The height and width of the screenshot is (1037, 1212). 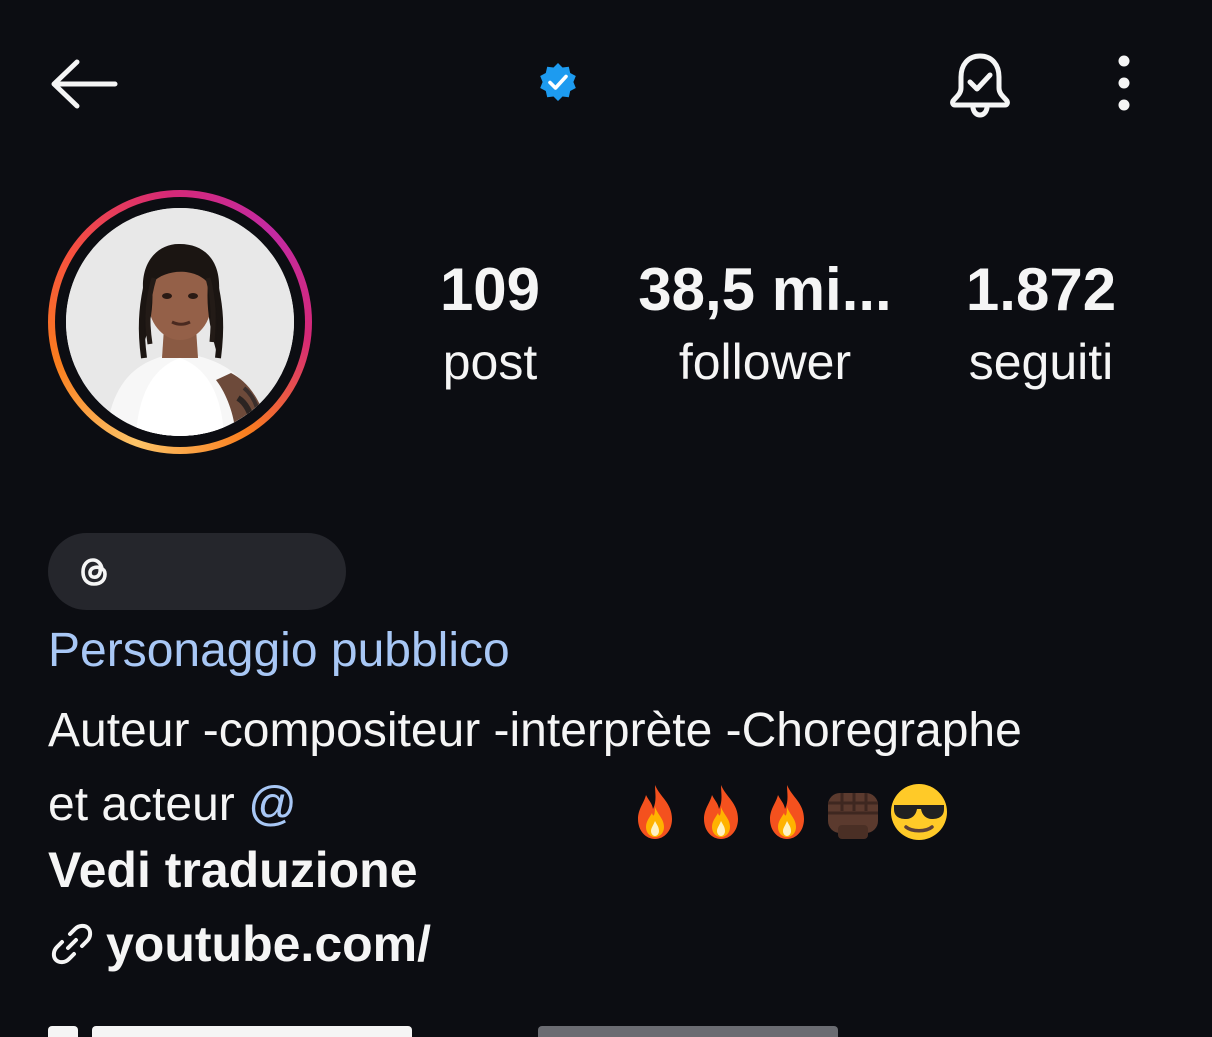 I want to click on bell-check-icon, so click(x=980, y=85).